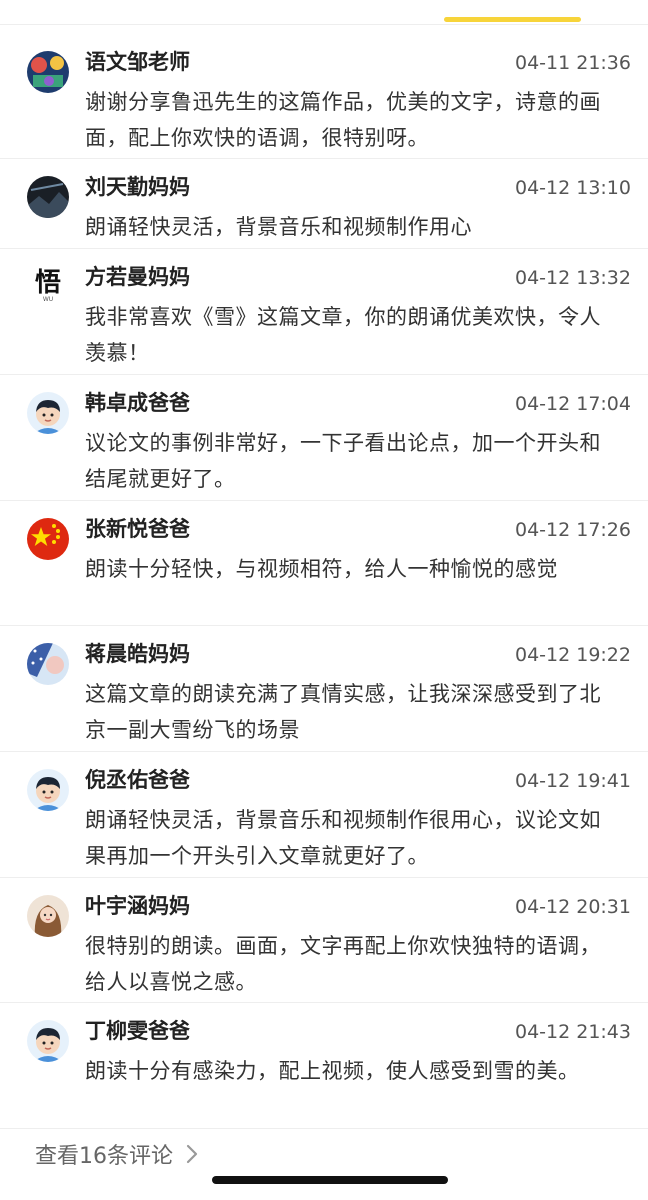 The height and width of the screenshot is (1200, 648). What do you see at coordinates (572, 404) in the screenshot?
I see `comment-time: 04-12 17:04` at bounding box center [572, 404].